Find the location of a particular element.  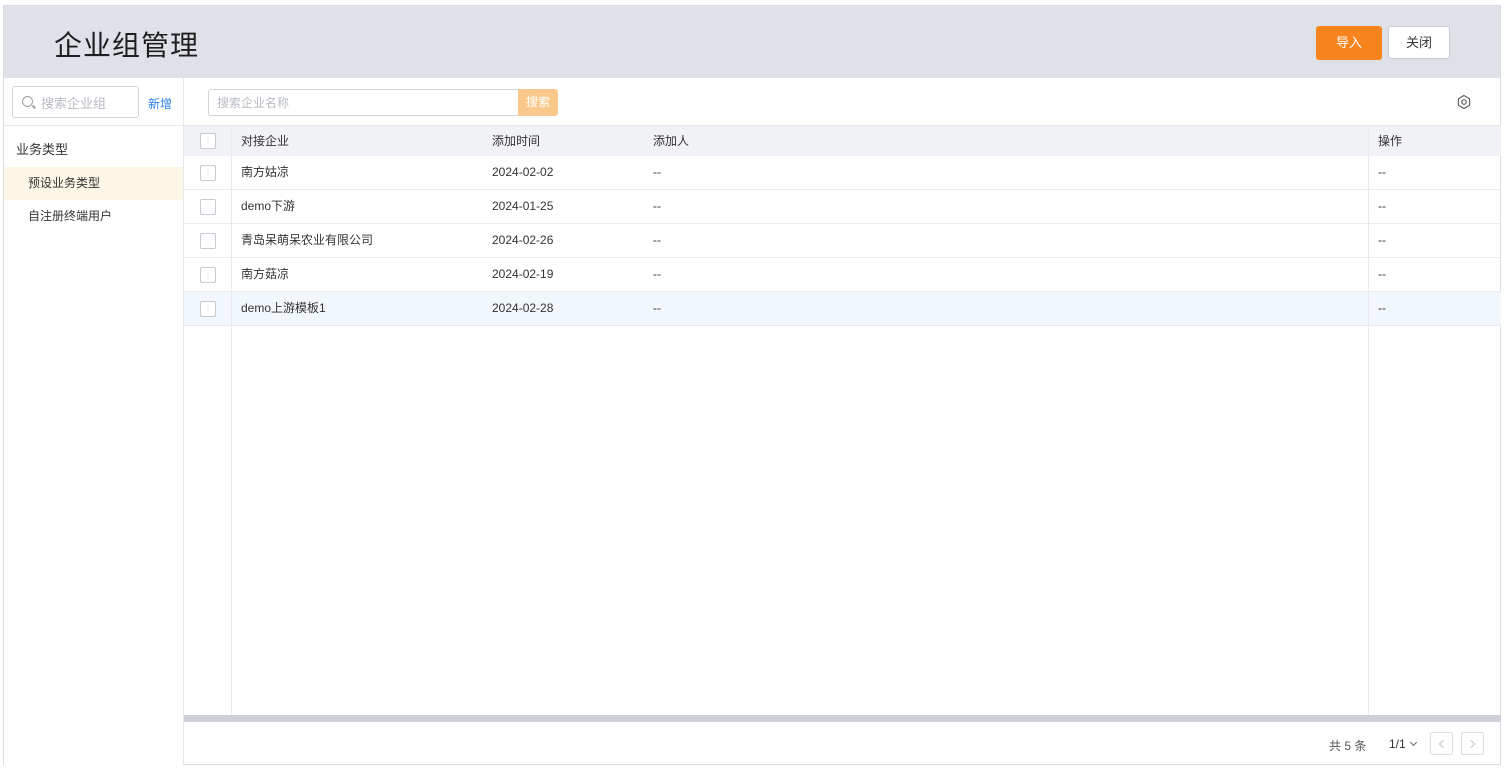

horizontal-scrollbar is located at coordinates (842, 718).